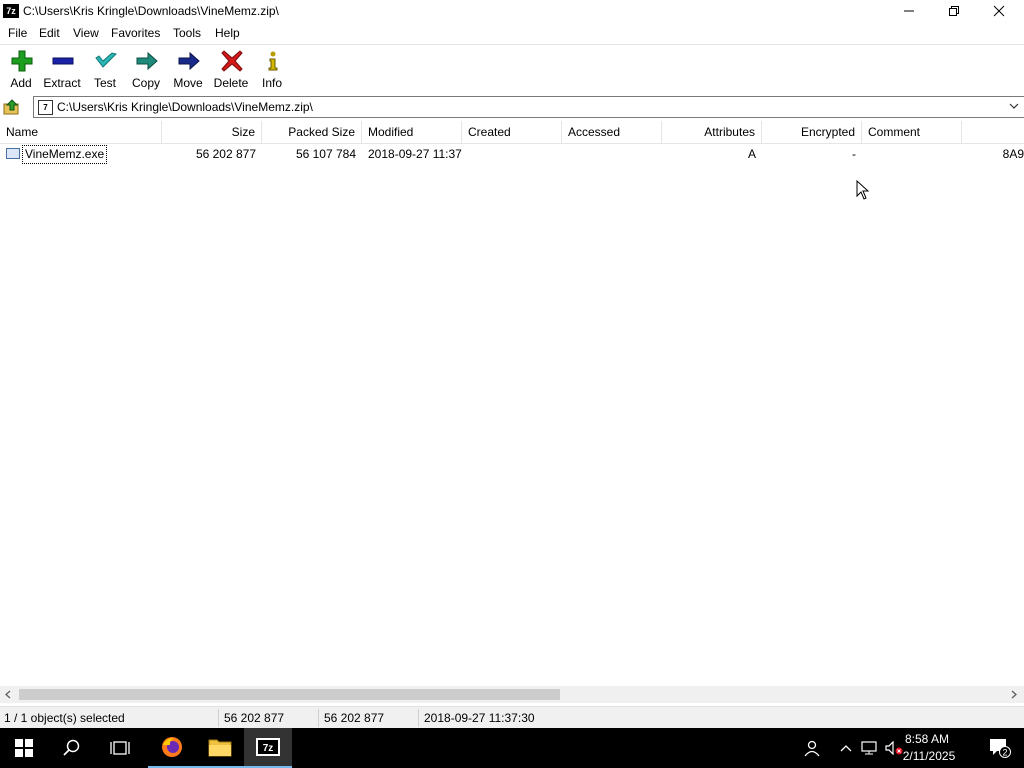 The image size is (1024, 768). I want to click on menu-edit: Edit, so click(49, 33).